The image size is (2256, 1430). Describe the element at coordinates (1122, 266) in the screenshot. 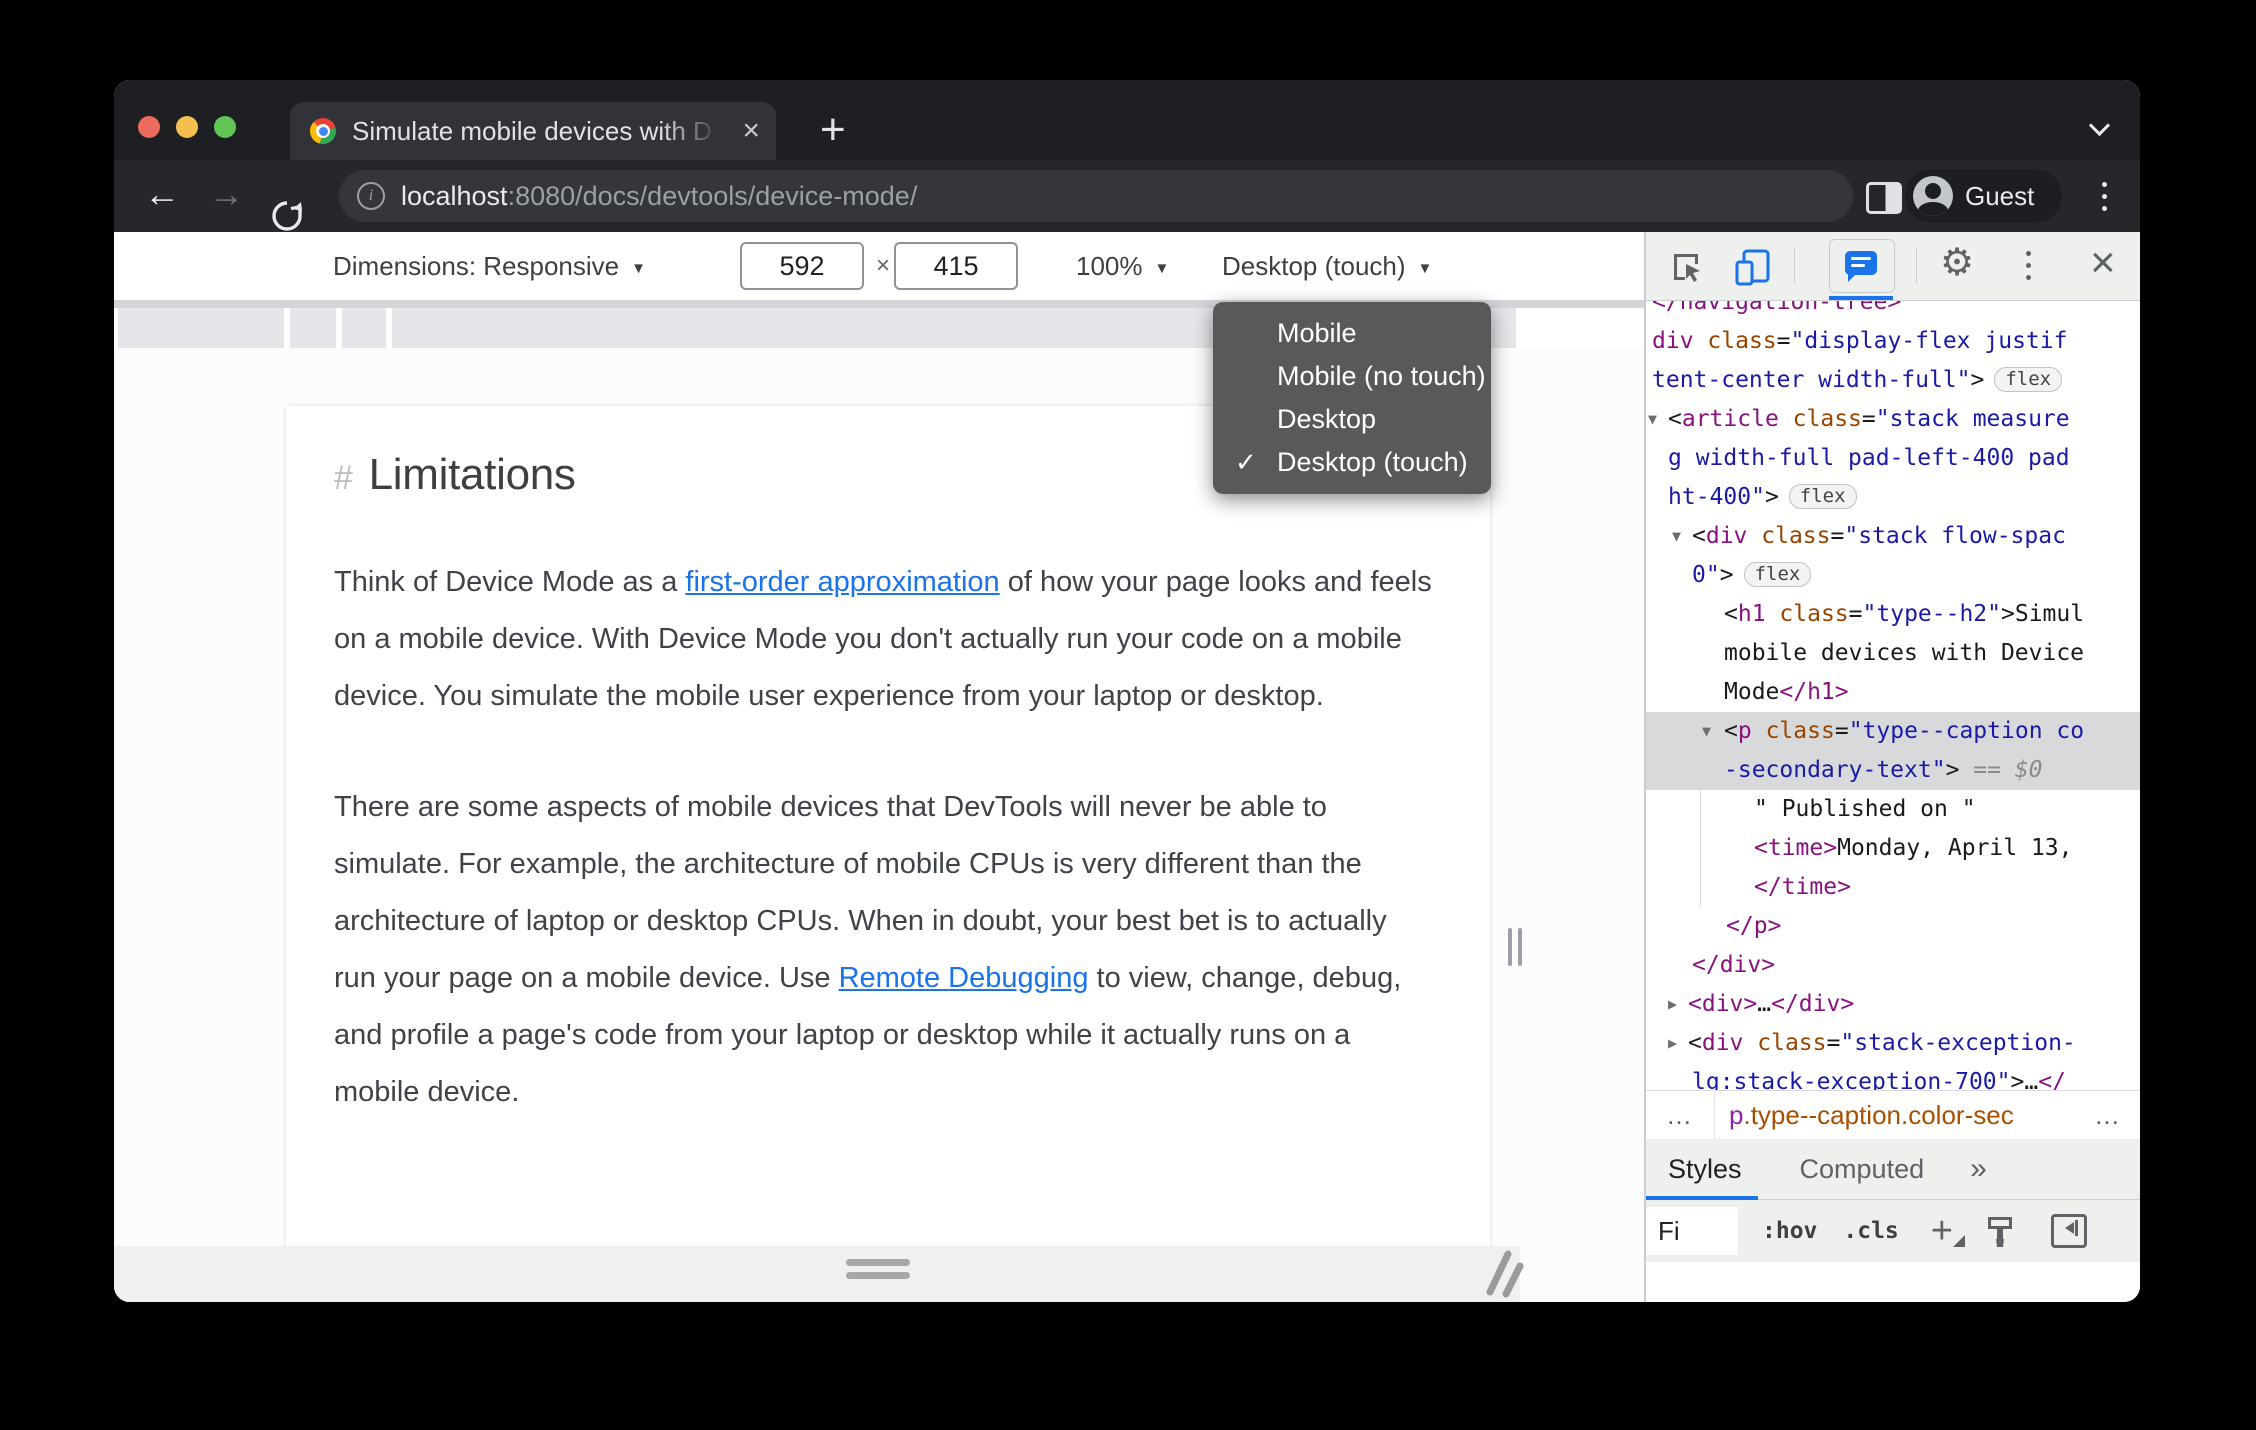

I see `zoom-select: 100% ▼` at that location.